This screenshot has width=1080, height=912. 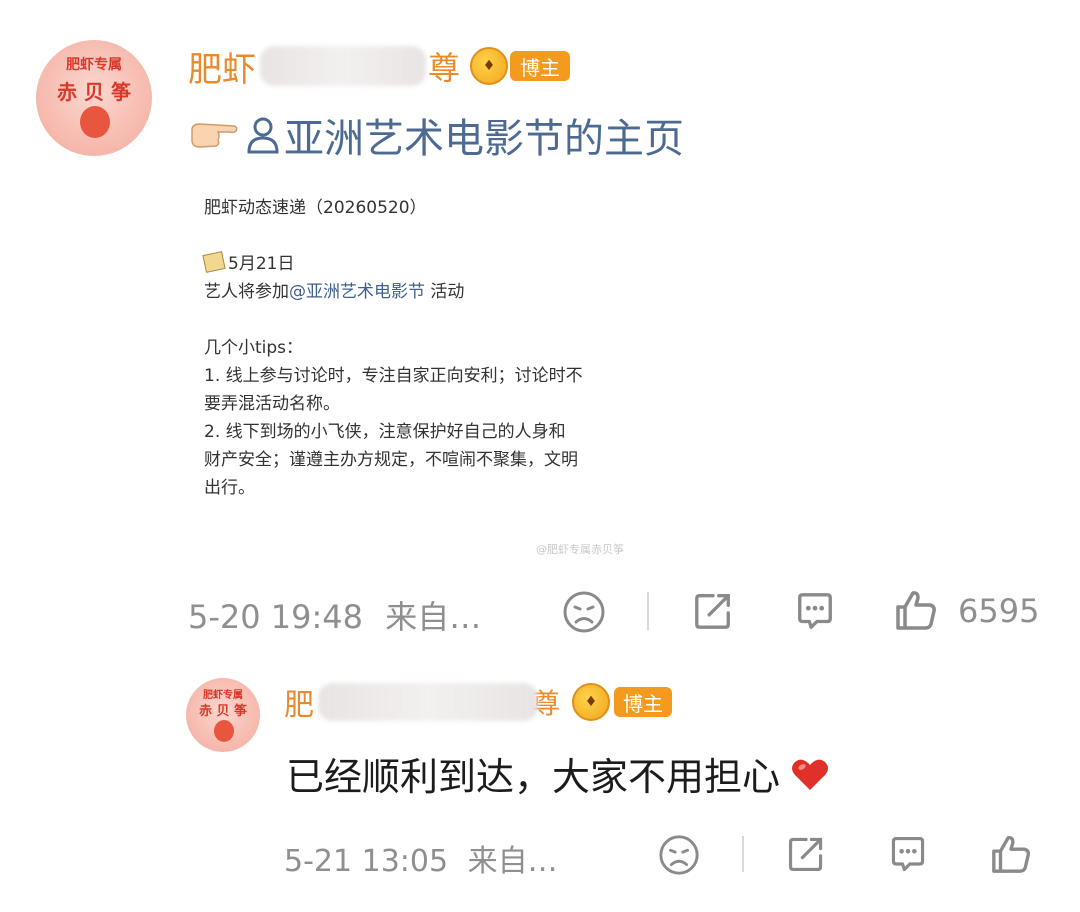 What do you see at coordinates (584, 612) in the screenshot?
I see `sad-face-icon` at bounding box center [584, 612].